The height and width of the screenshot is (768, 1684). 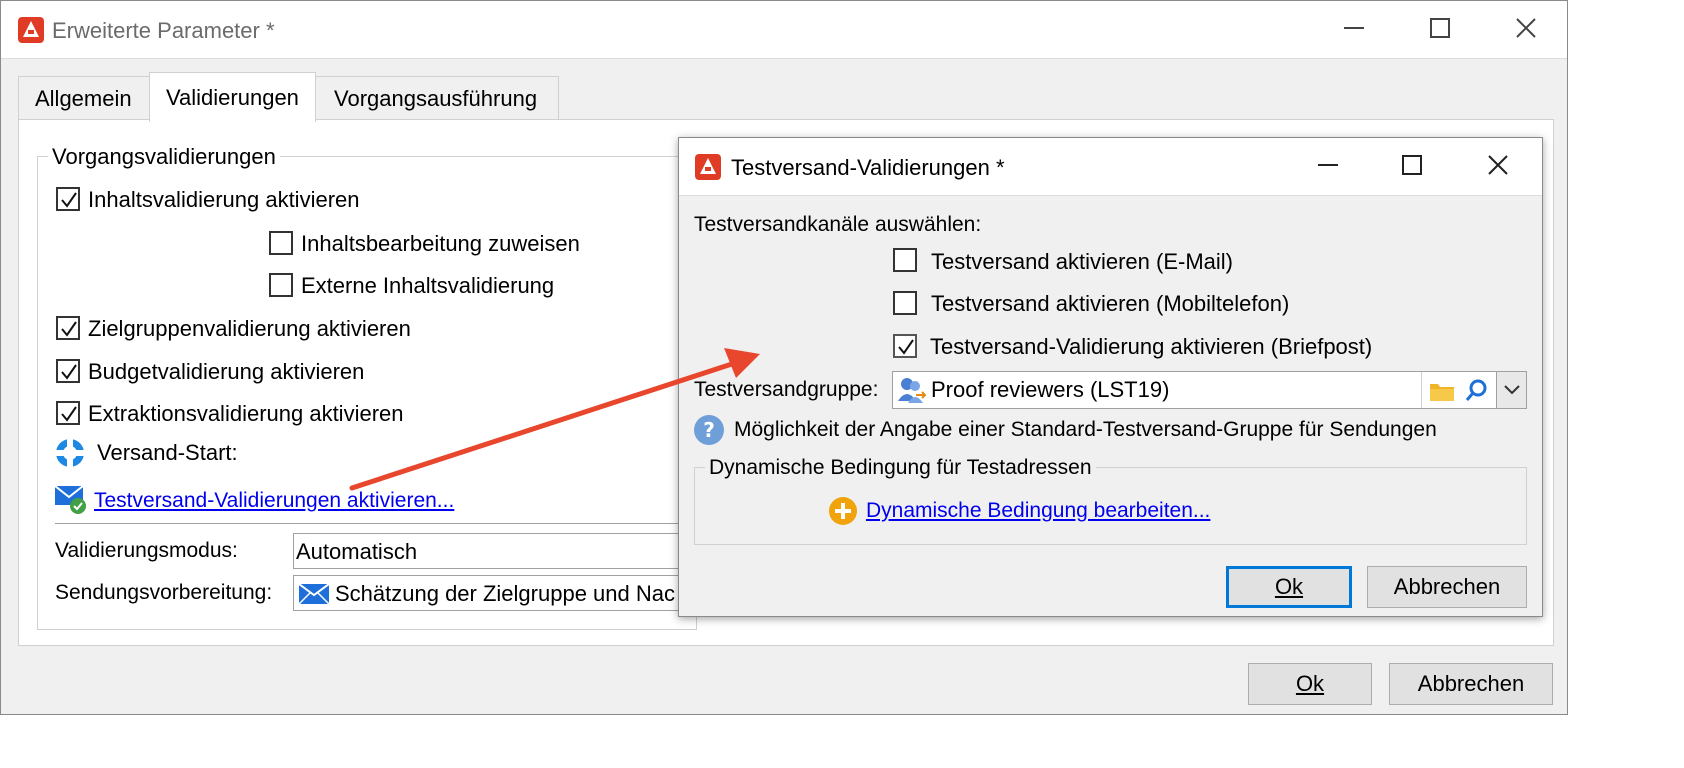 What do you see at coordinates (708, 167) in the screenshot?
I see `dialog-logo-icon` at bounding box center [708, 167].